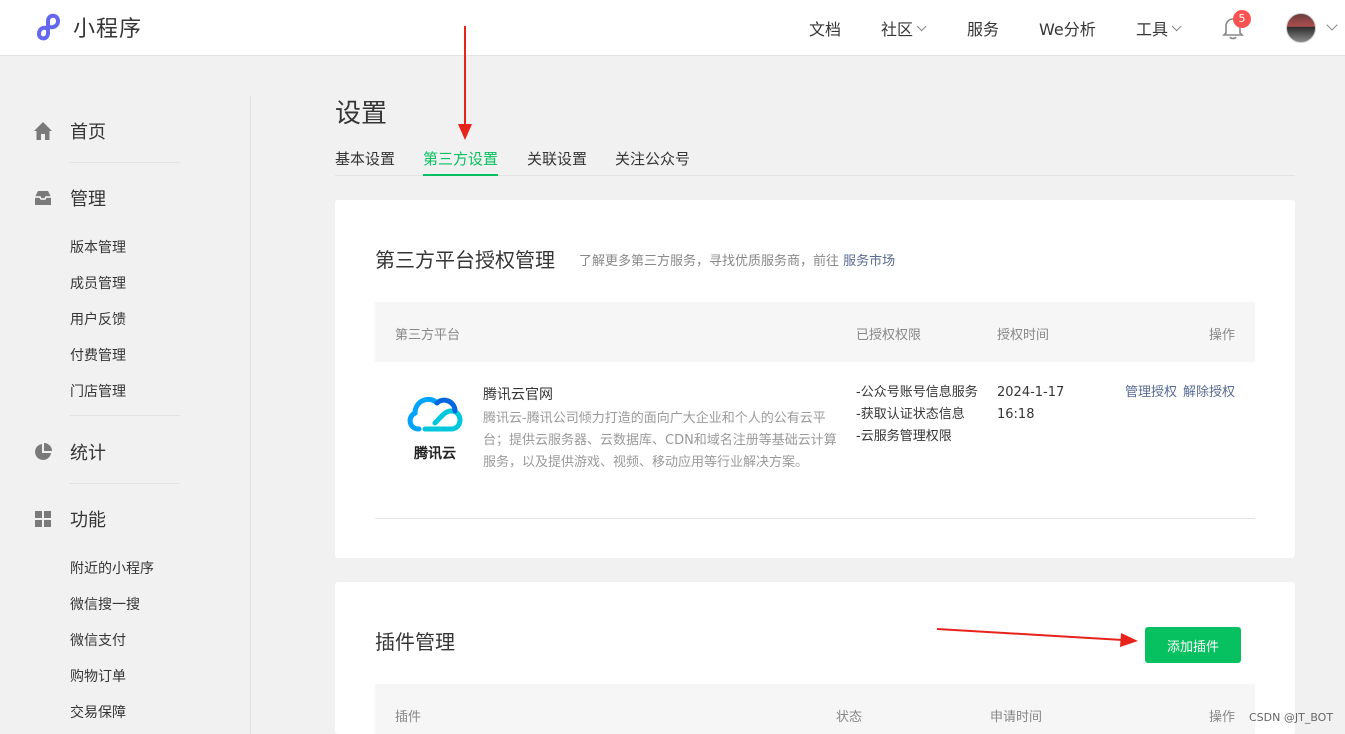  I want to click on sidebar-item-guarantee: 交易保障, so click(98, 712).